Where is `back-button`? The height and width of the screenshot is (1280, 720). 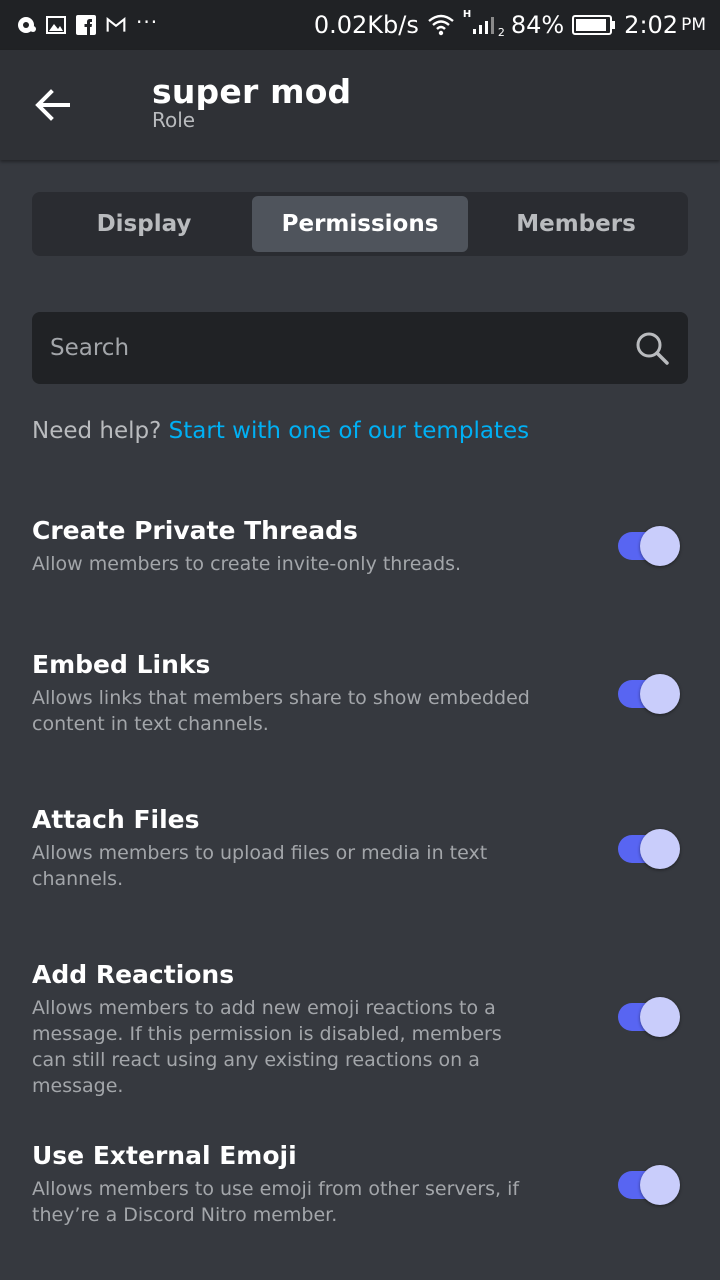 back-button is located at coordinates (52, 105).